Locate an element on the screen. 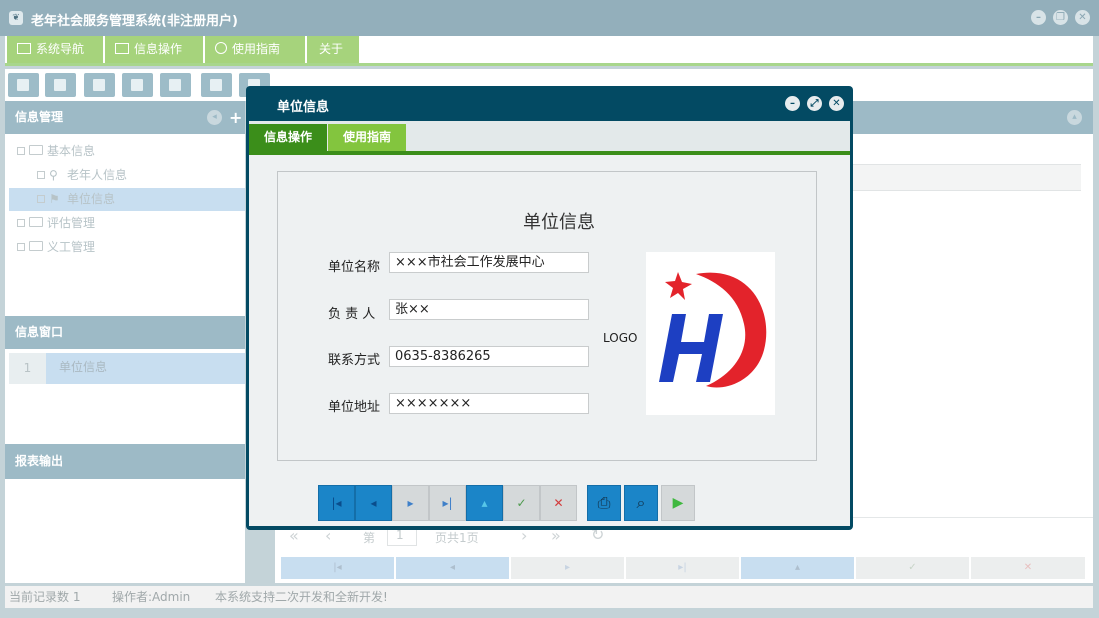 The image size is (1099, 618). address-field: ××××××× is located at coordinates (489, 403).